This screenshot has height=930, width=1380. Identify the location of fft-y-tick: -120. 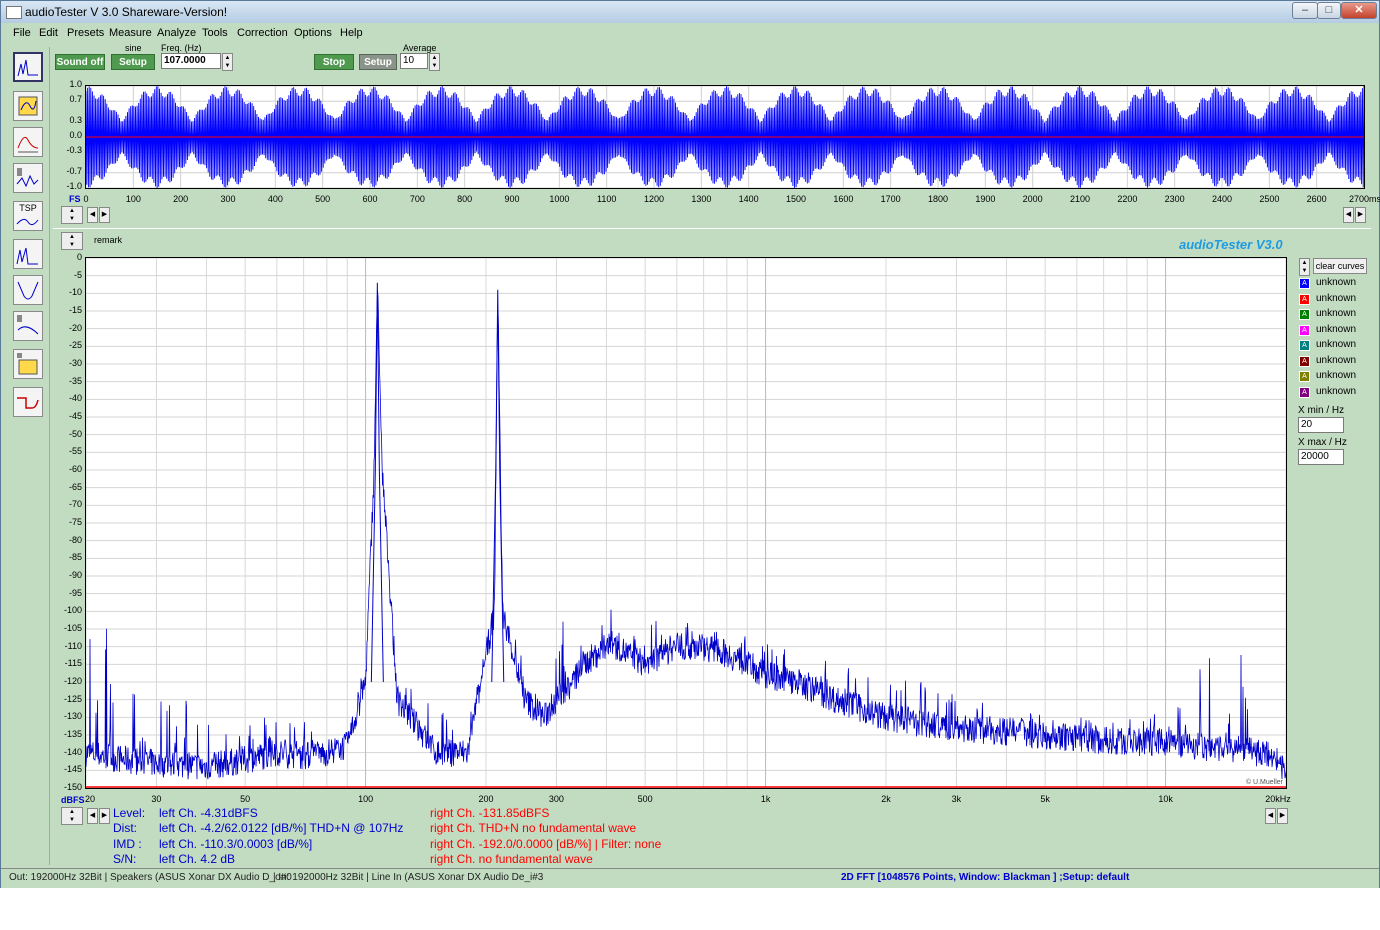
(72, 681).